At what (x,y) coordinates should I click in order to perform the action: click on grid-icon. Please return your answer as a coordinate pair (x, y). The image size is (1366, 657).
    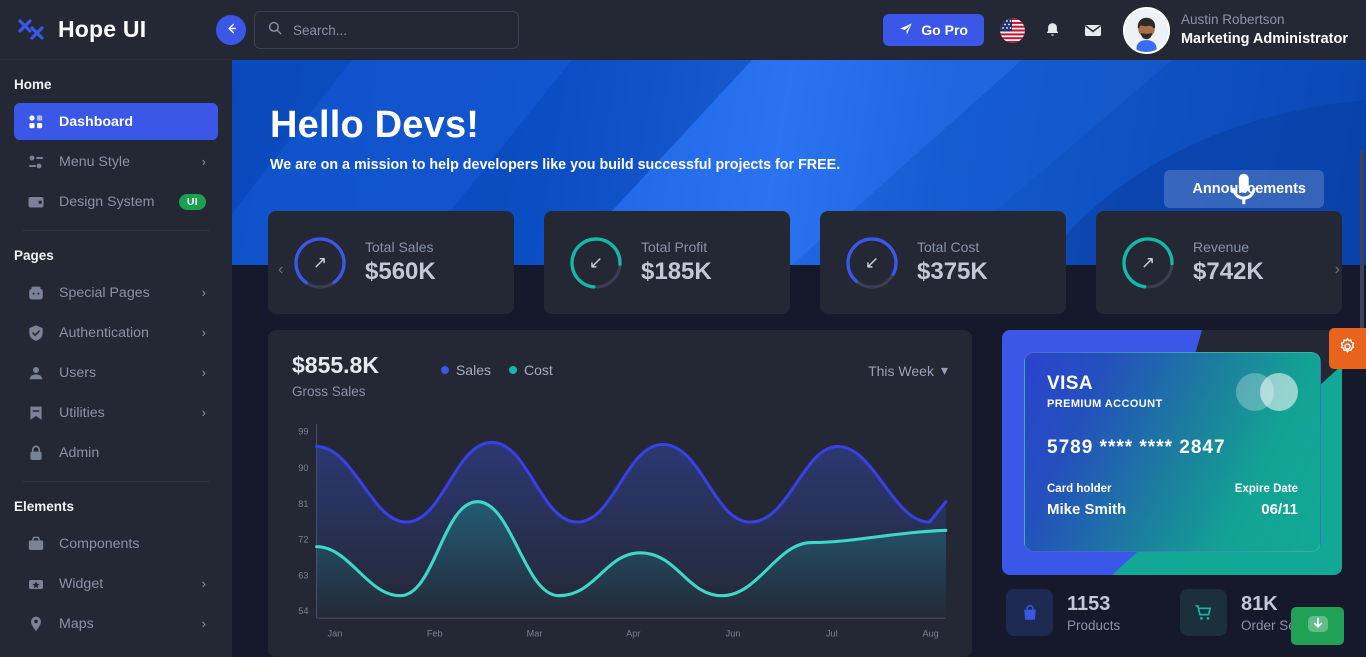
    Looking at the image, I should click on (36, 122).